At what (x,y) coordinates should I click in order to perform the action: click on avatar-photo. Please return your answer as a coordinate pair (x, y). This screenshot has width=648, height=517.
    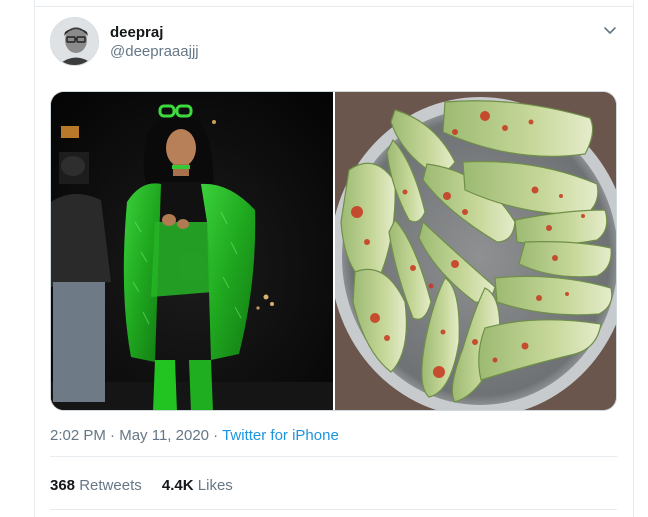
    Looking at the image, I should click on (74, 41).